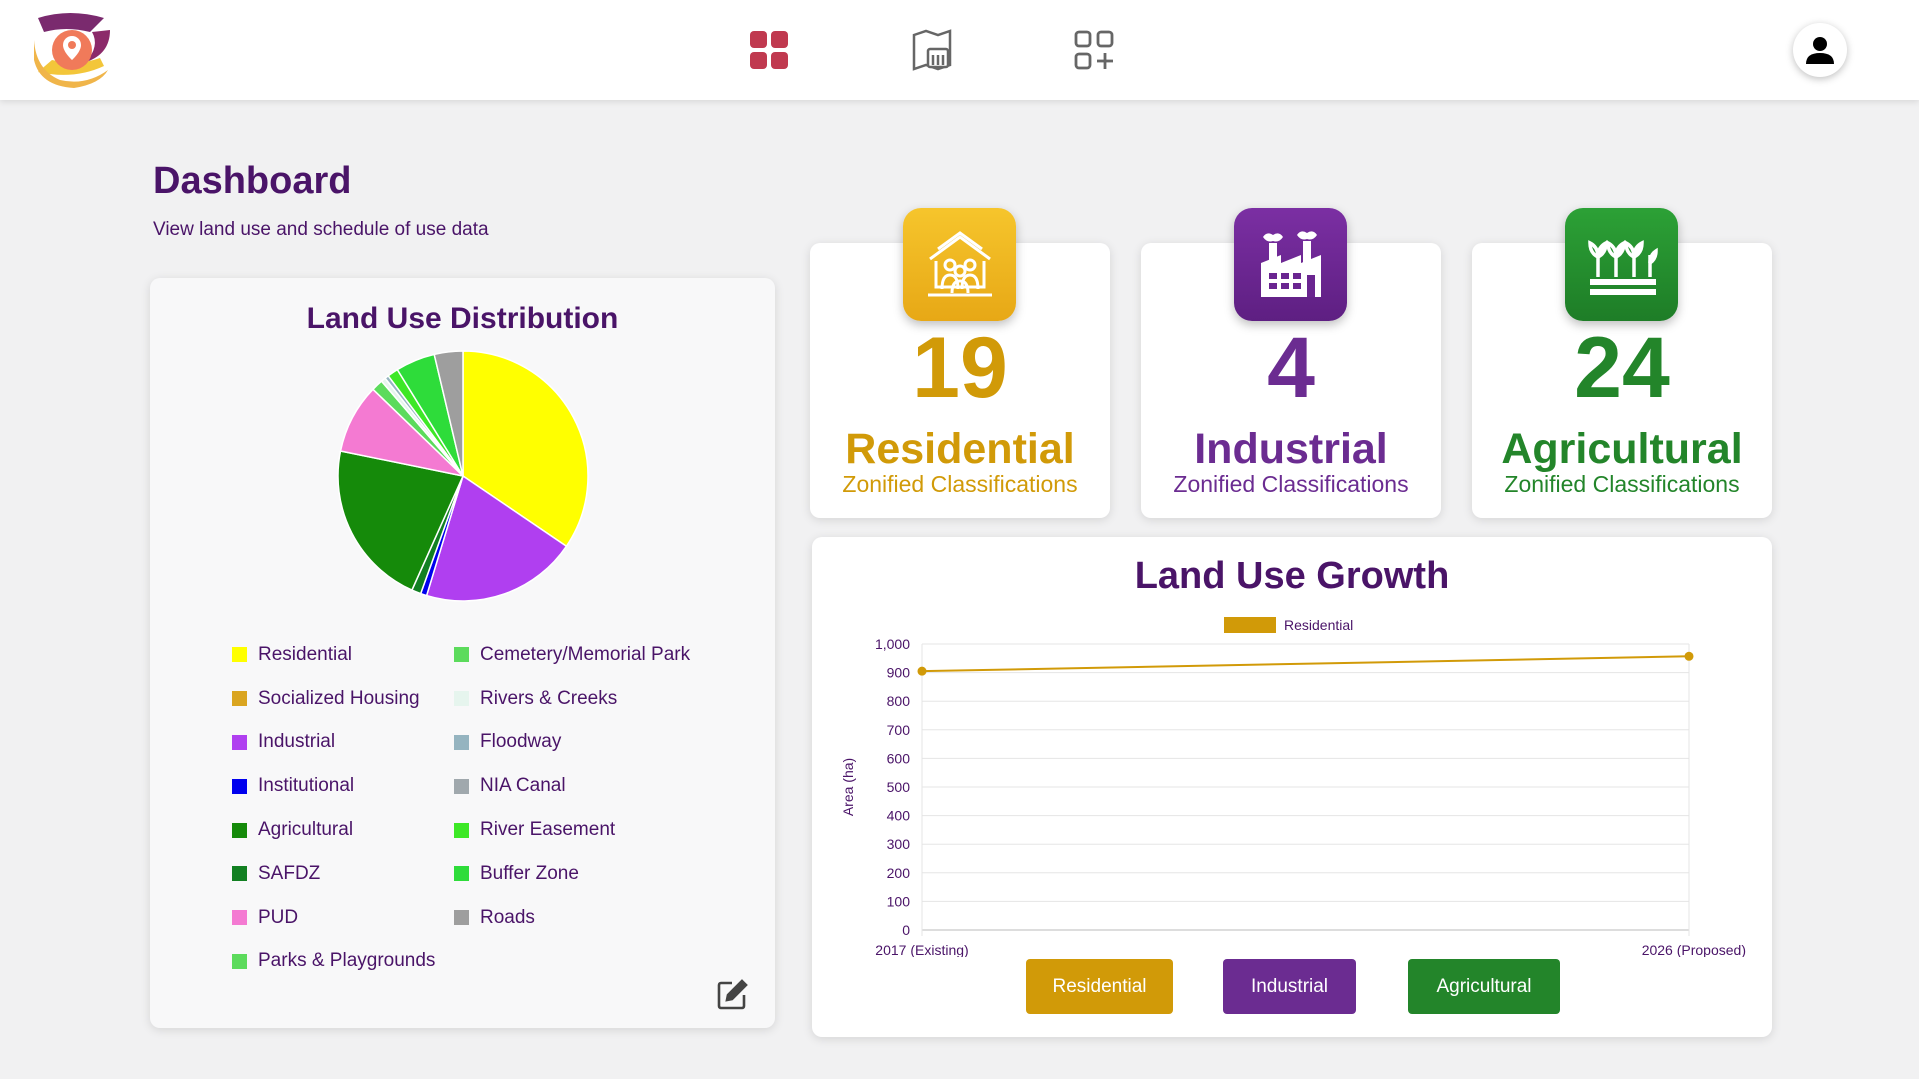 The height and width of the screenshot is (1079, 1919). I want to click on residential-series-line, so click(1305, 664).